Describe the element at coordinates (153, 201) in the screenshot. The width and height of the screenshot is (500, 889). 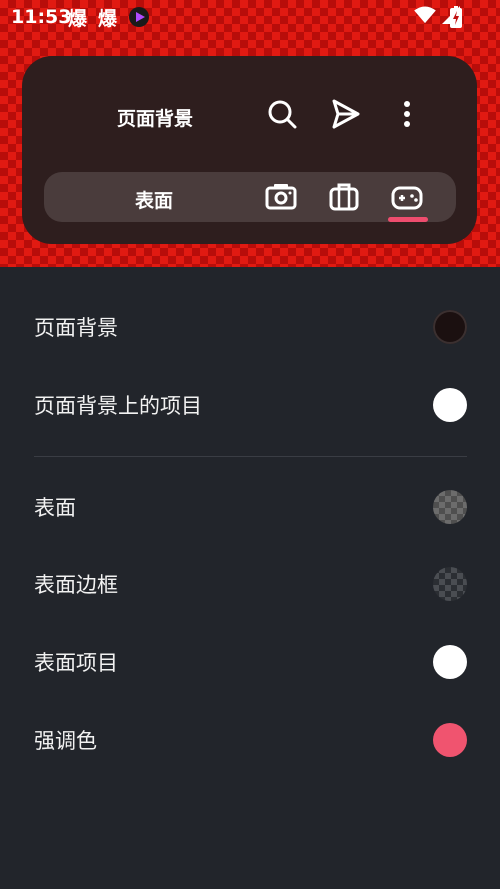
I see `tab-current-label: 表面` at that location.